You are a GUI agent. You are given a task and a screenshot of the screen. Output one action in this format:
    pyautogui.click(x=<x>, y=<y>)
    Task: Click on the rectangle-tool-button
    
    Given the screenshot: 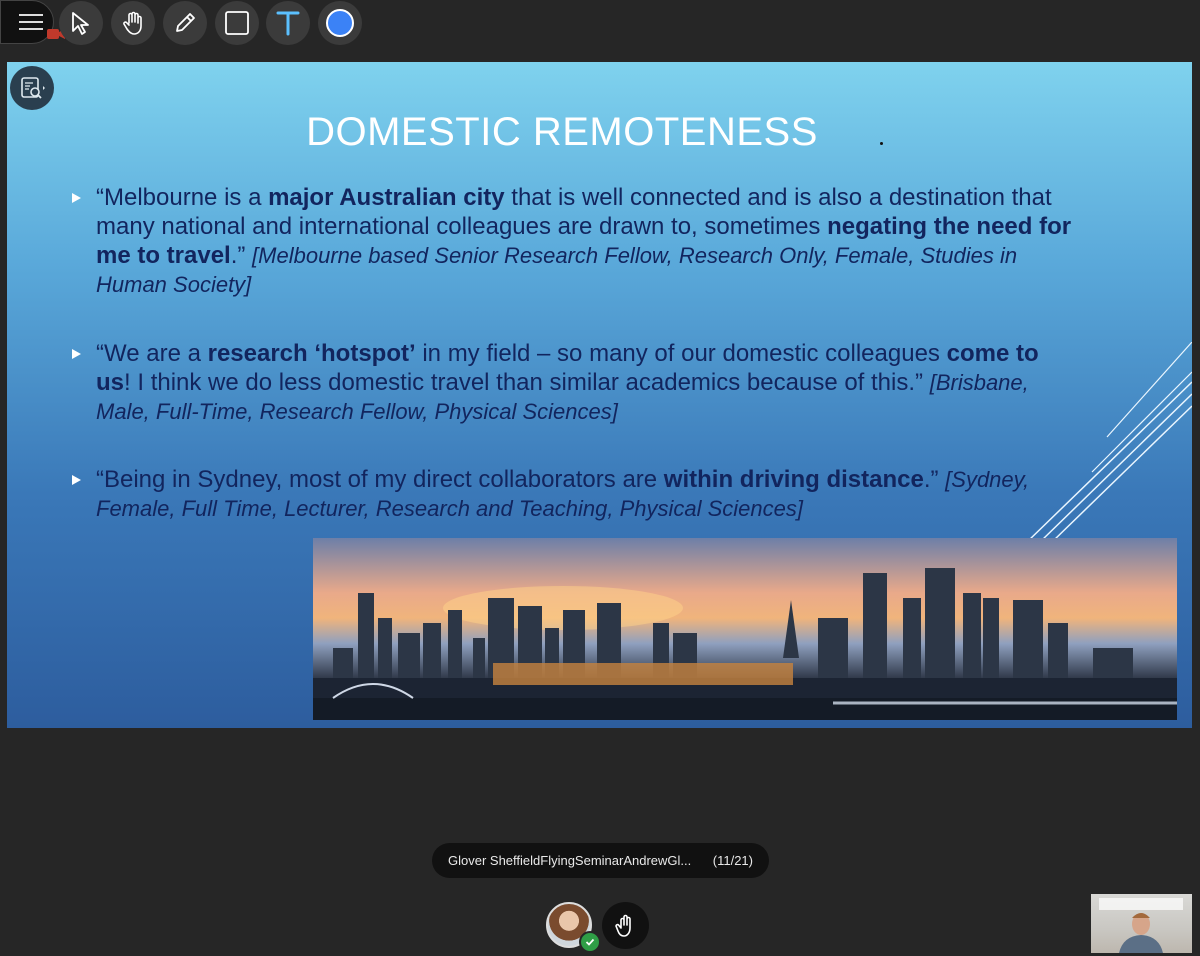 What is the action you would take?
    pyautogui.click(x=237, y=23)
    